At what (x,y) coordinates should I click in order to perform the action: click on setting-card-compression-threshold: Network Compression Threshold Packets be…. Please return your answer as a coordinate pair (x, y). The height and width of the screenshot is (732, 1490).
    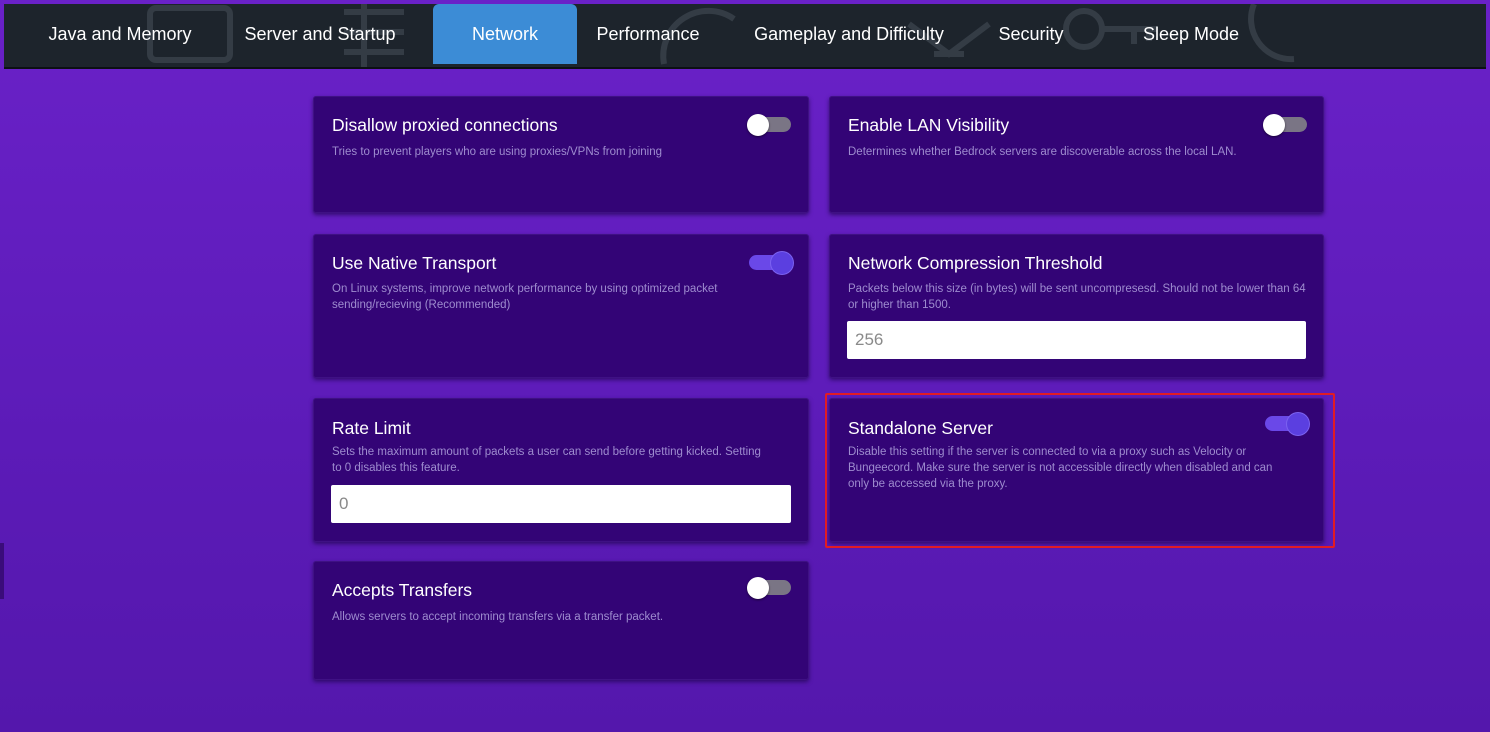
    Looking at the image, I should click on (1076, 306).